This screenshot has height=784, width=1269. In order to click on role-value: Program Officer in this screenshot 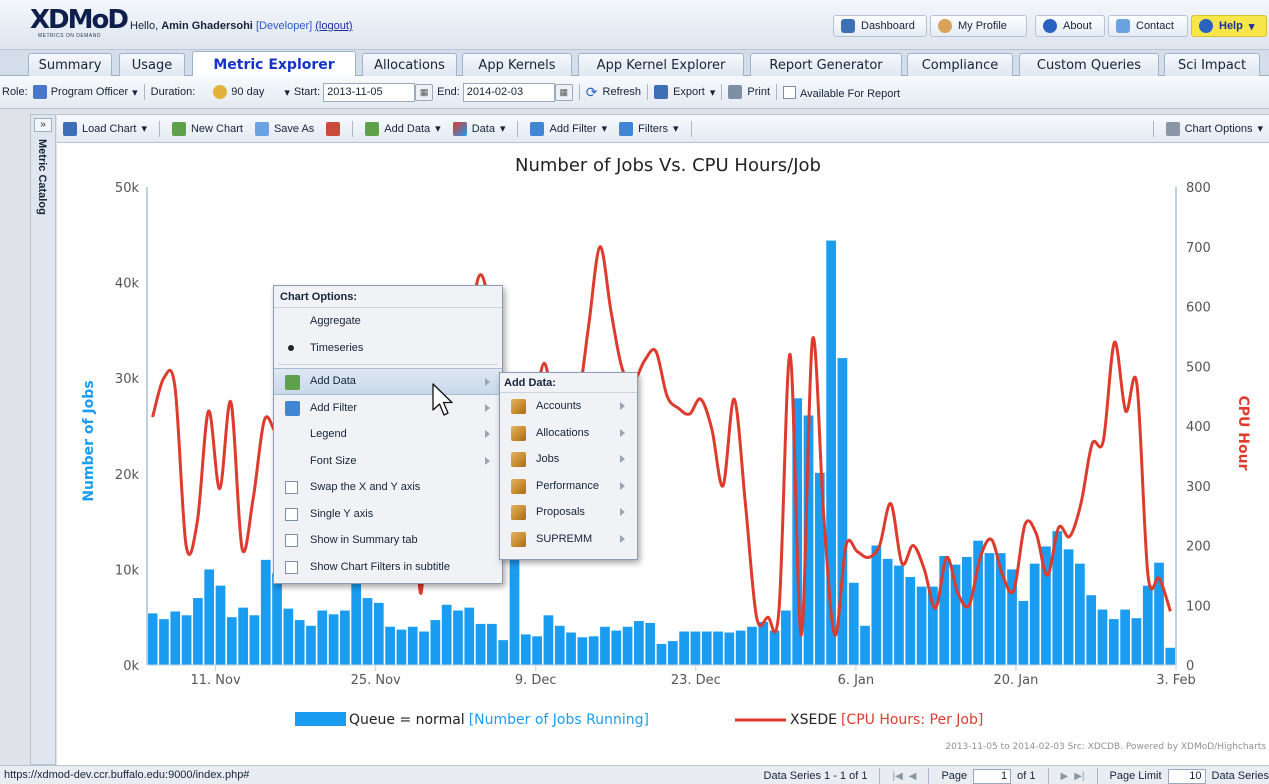, I will do `click(89, 92)`.